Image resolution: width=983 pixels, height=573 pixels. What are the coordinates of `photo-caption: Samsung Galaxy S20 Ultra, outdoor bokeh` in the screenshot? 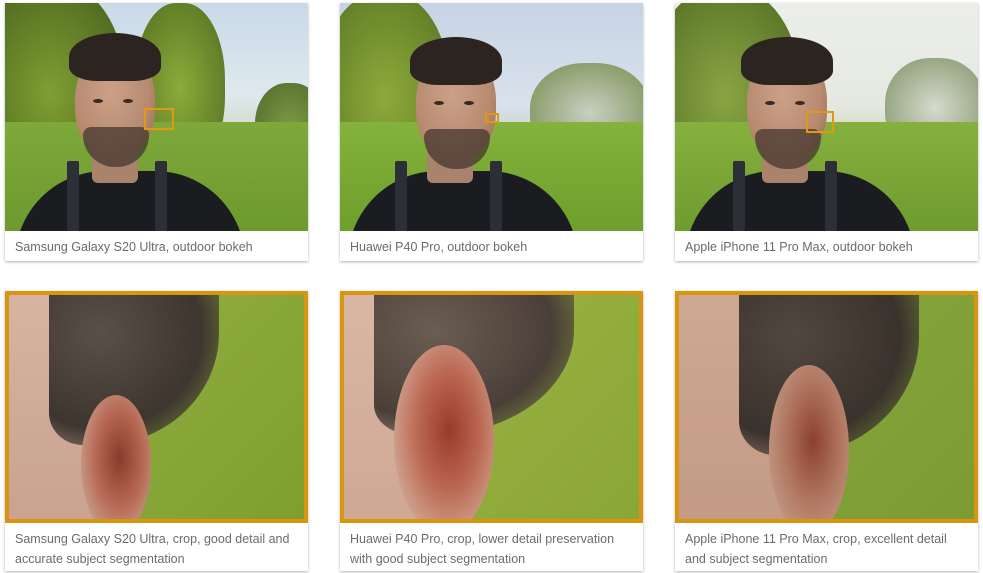 It's located at (134, 247).